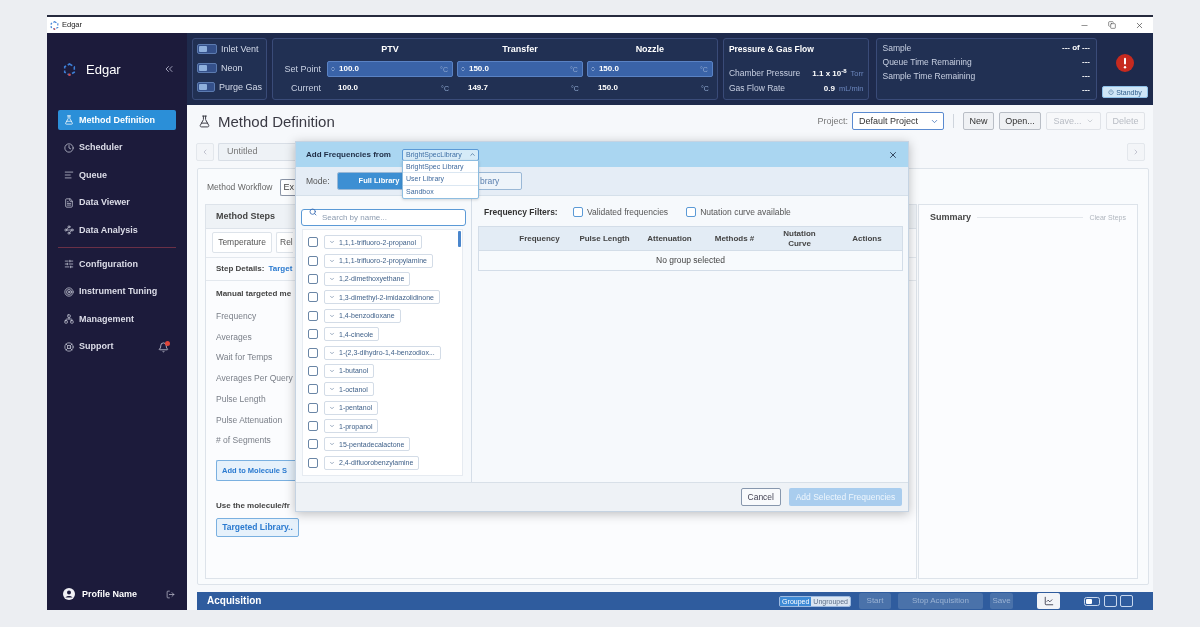 This screenshot has height=627, width=1200. I want to click on sidebar-item: Data Viewer, so click(117, 202).